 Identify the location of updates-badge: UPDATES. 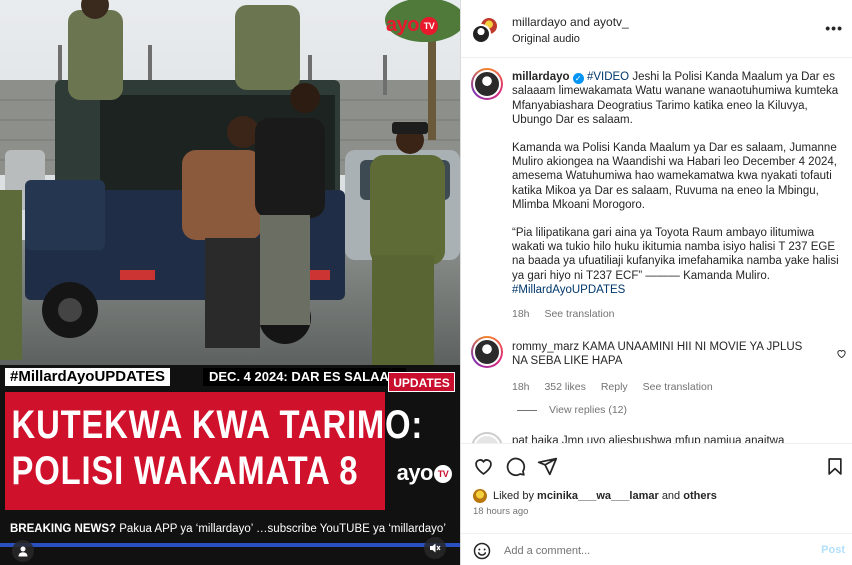
(421, 382).